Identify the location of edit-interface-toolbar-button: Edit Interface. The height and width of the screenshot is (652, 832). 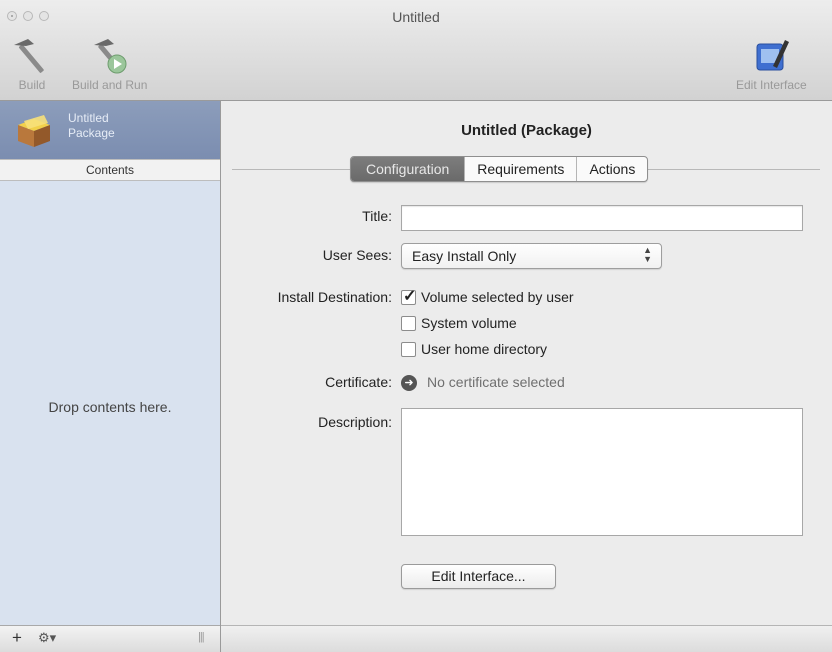
(771, 64).